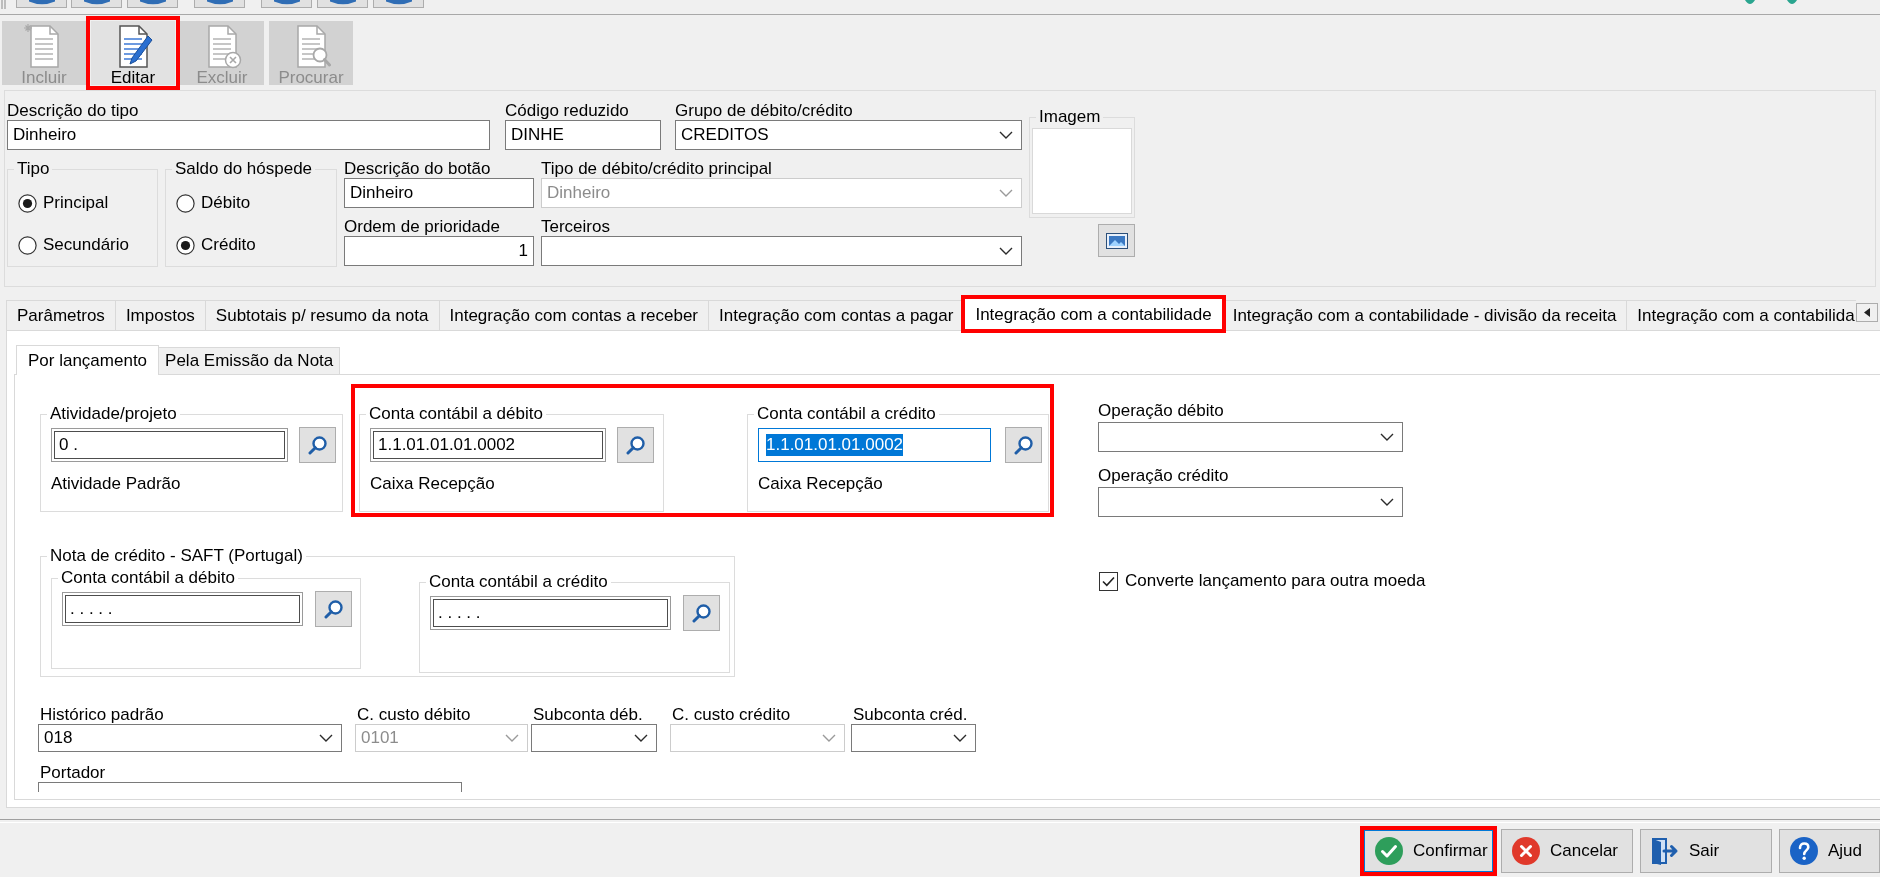 This screenshot has height=877, width=1880. Describe the element at coordinates (574, 315) in the screenshot. I see `tab: Integração com contas a receber` at that location.